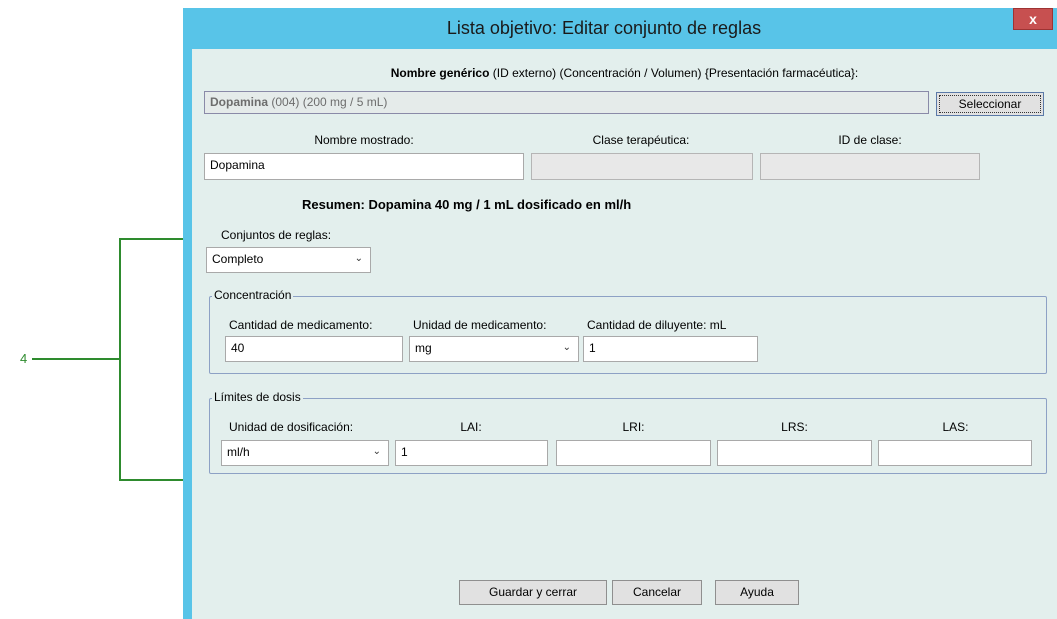 The height and width of the screenshot is (619, 1057). I want to click on rule-sets-dropdown: Completo ⌄, so click(288, 260).